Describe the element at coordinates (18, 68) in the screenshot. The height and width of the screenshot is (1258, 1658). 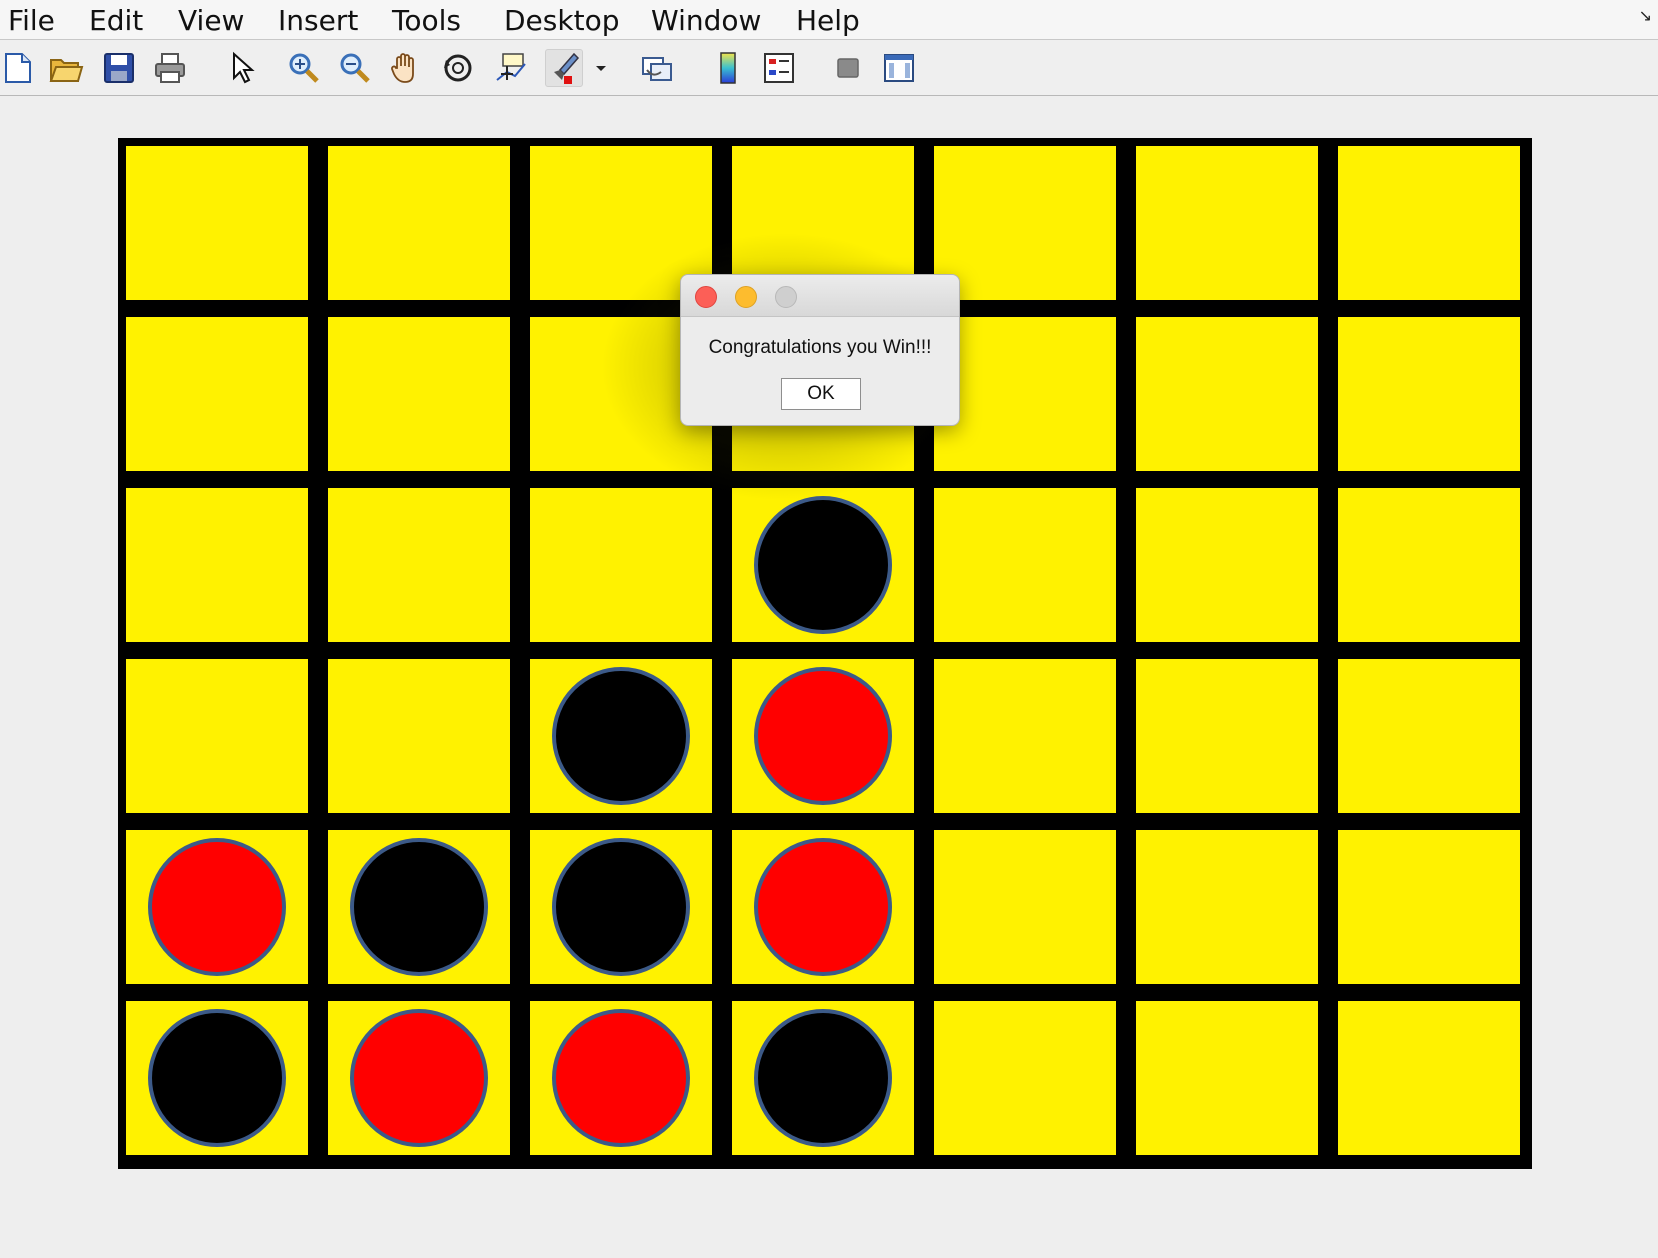
I see `new-figure-icon` at that location.